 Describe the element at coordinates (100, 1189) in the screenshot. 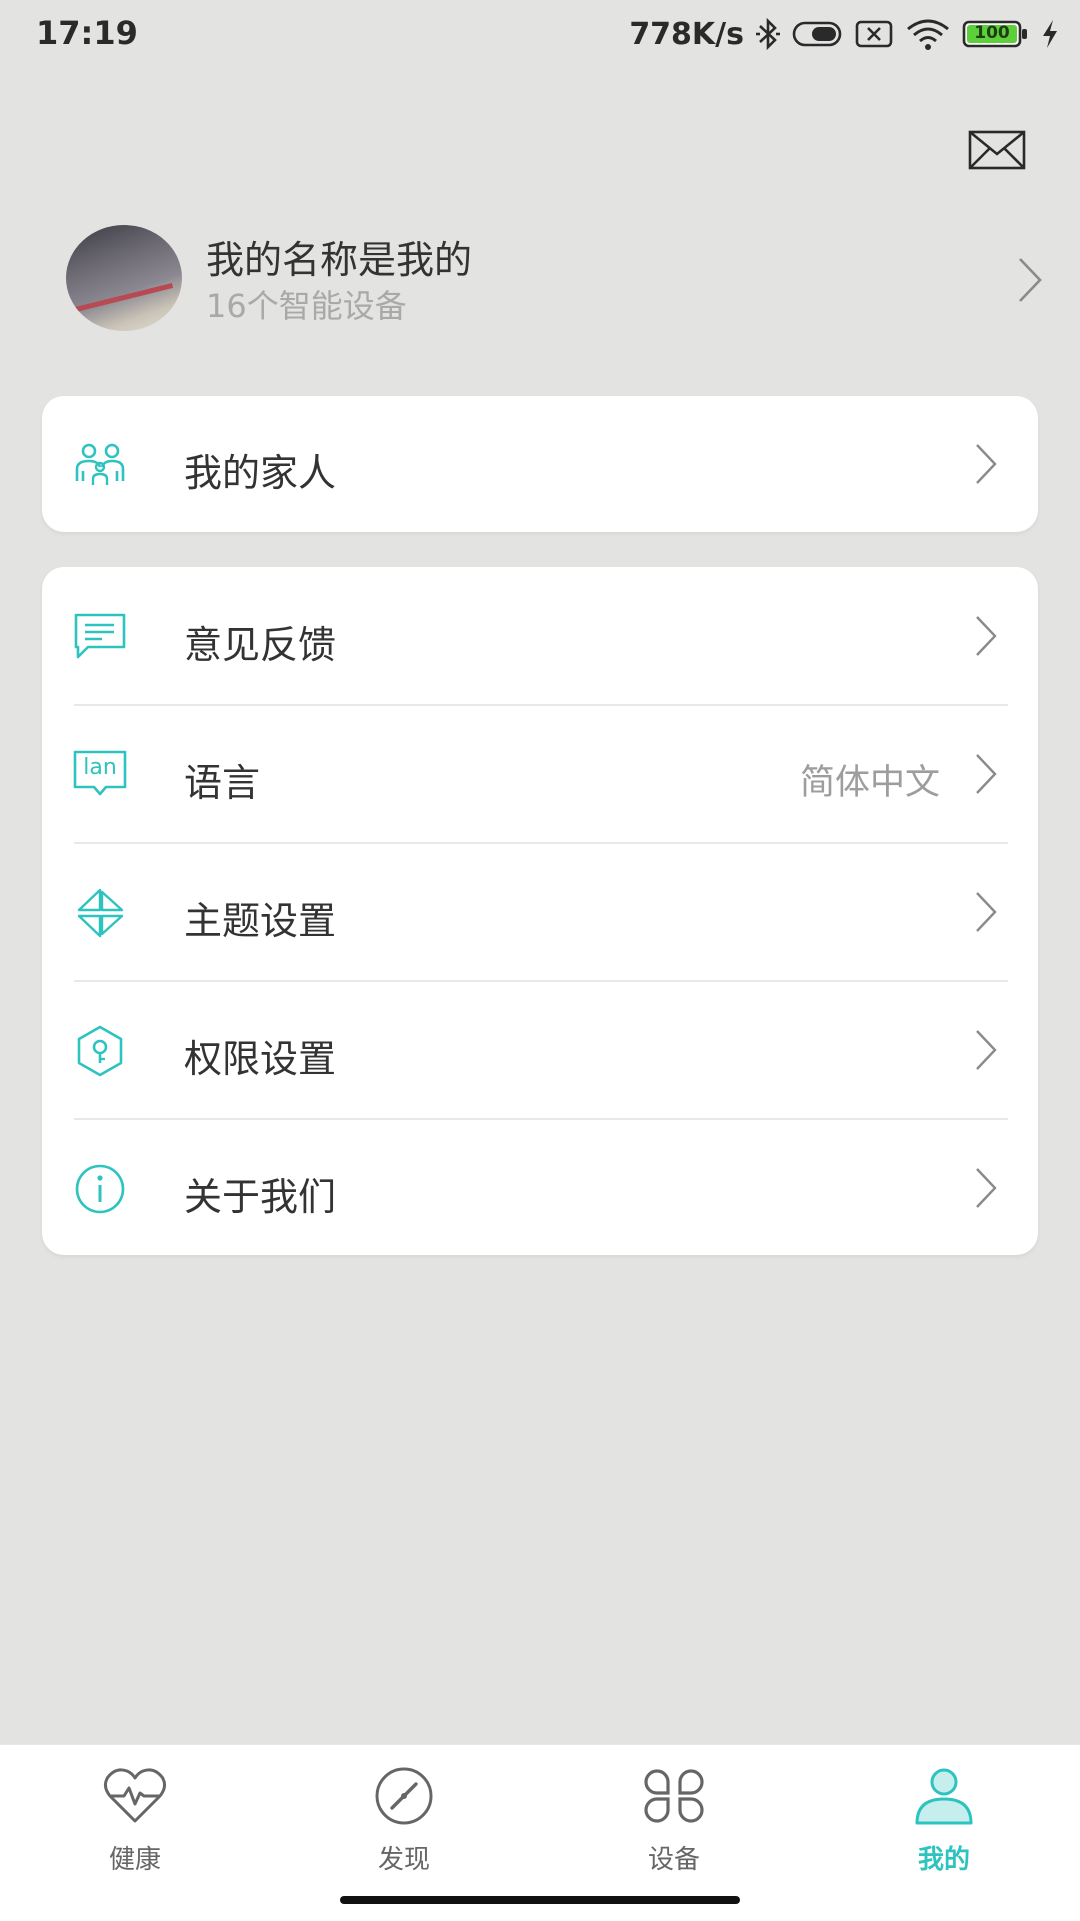

I see `info-icon` at that location.